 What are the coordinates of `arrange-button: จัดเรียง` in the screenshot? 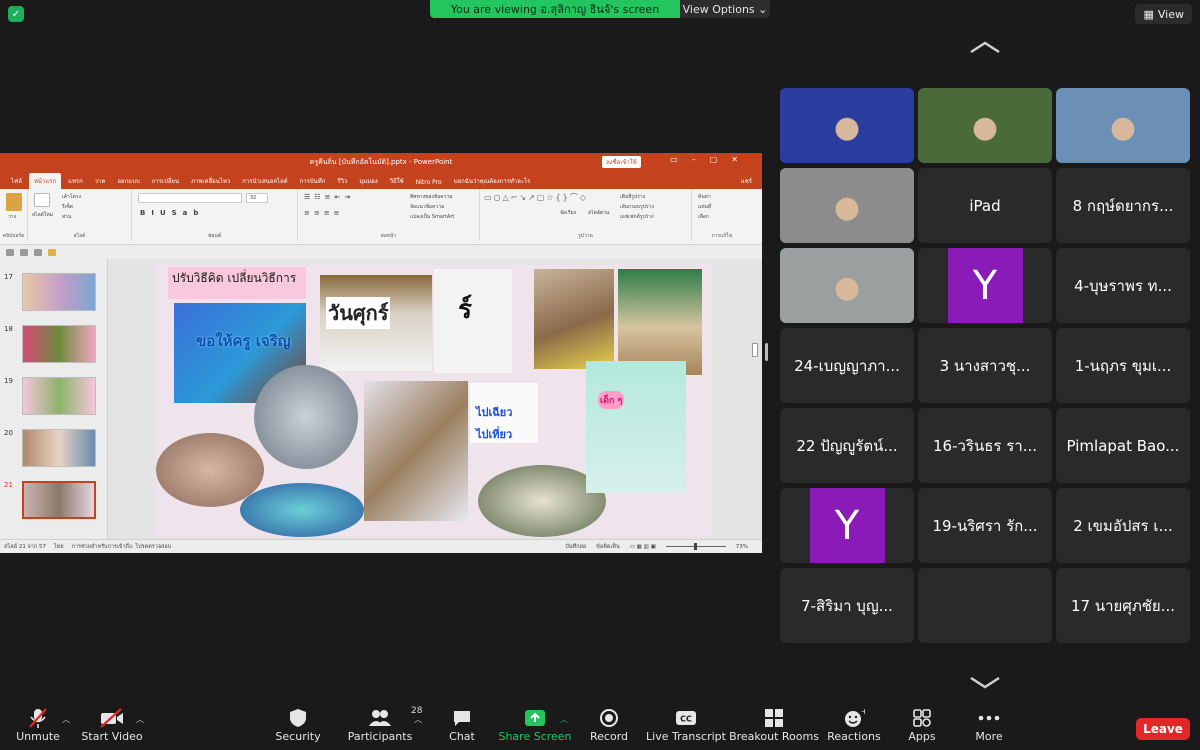 It's located at (568, 213).